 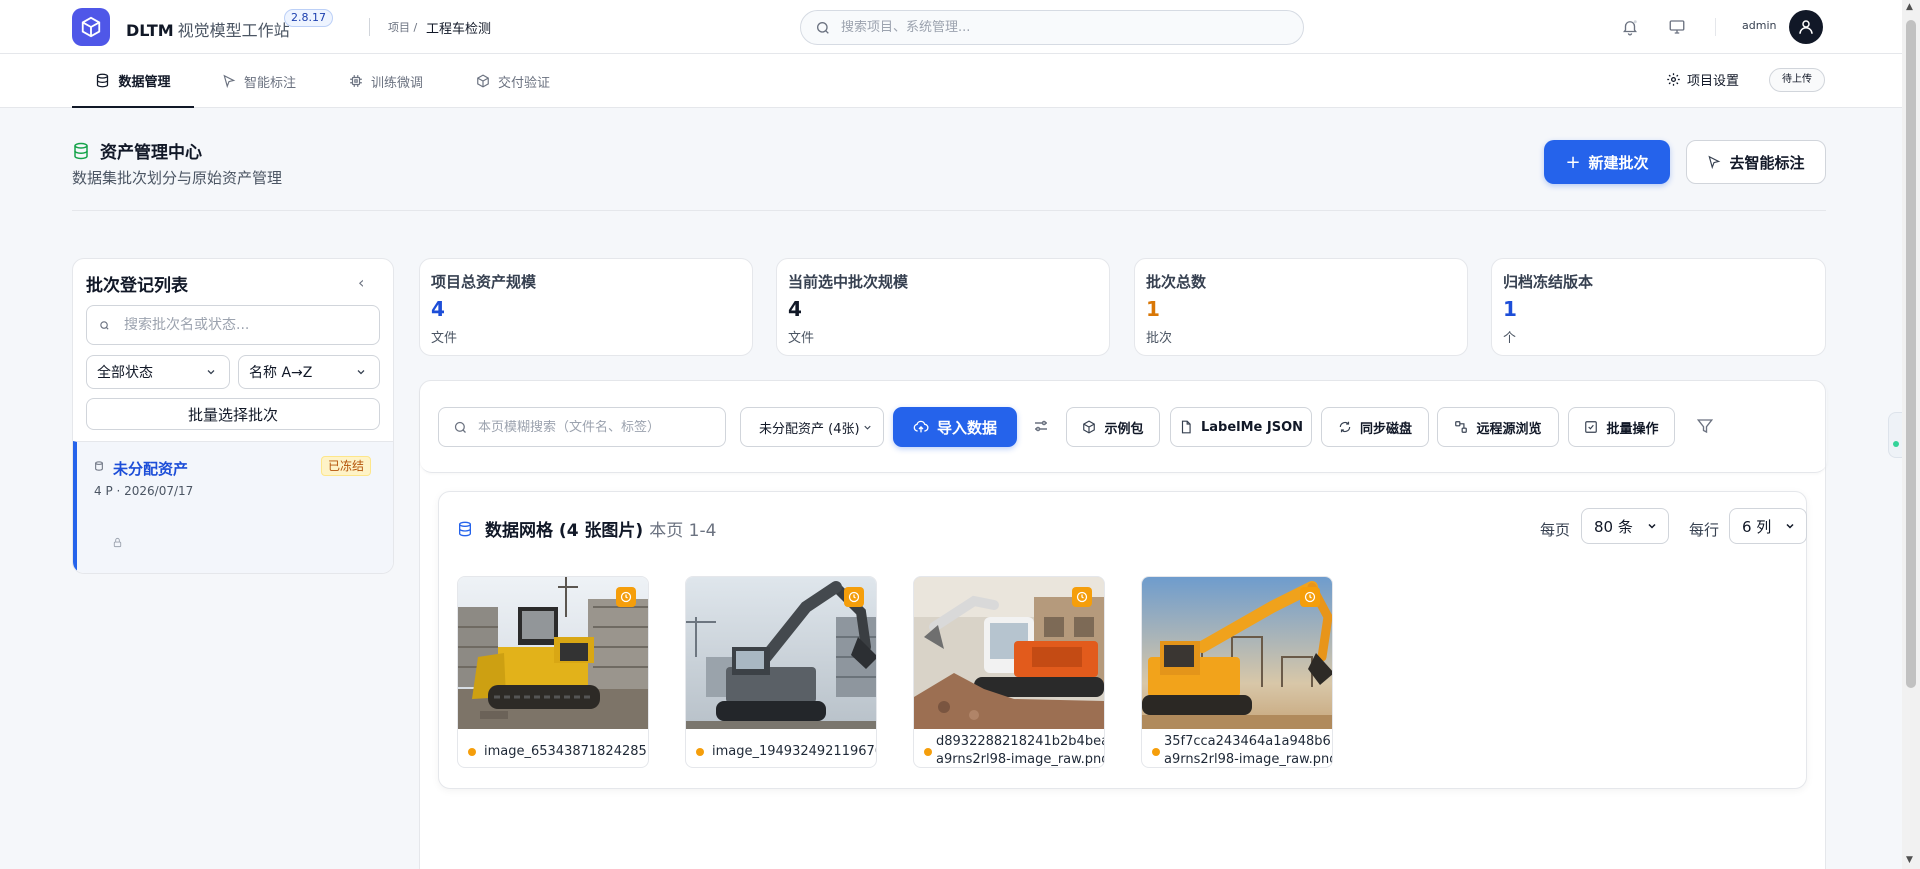 I want to click on image-card: image_194932492119676.png, so click(x=781, y=672).